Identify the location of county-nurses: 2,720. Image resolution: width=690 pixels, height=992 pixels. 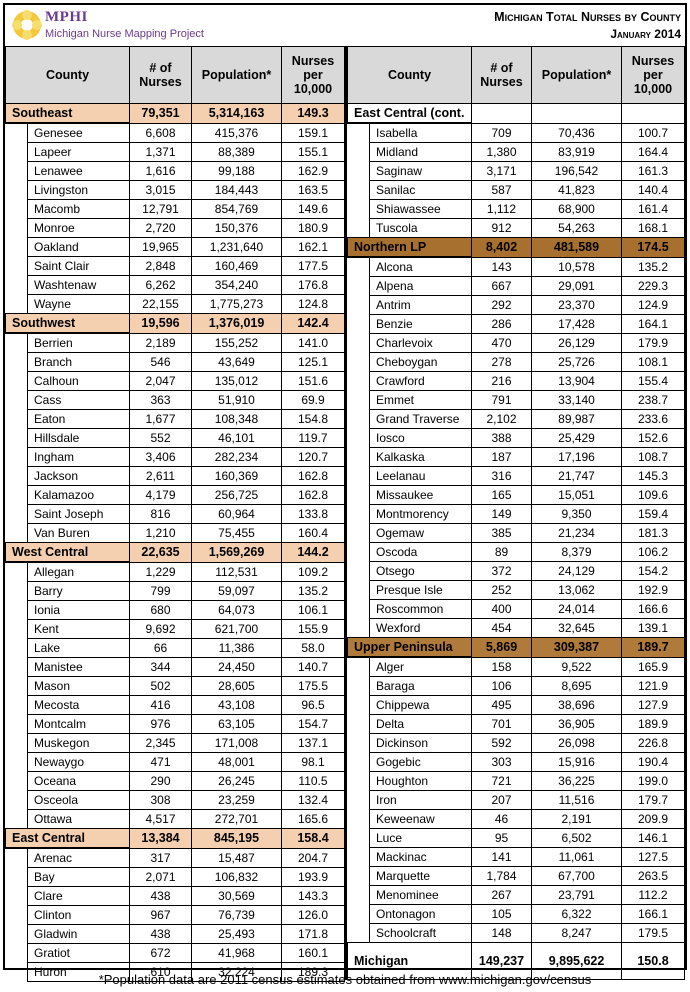
(160, 228).